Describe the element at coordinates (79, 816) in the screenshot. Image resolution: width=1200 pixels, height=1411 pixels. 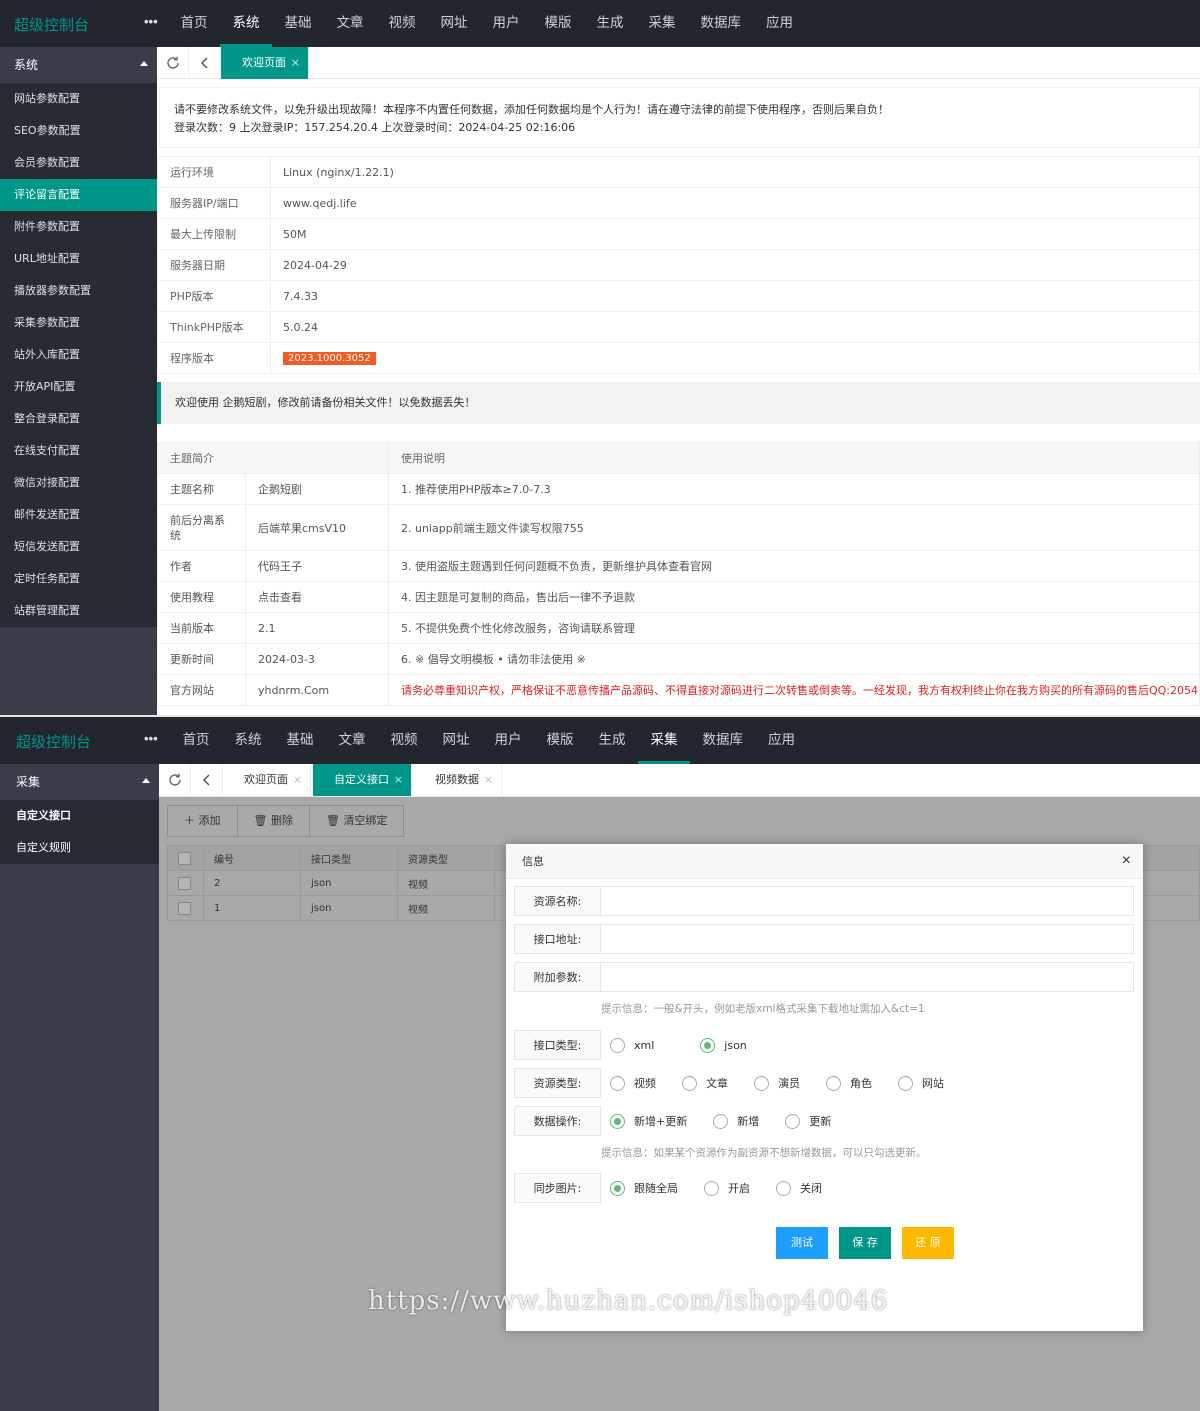
I see `sidebar-item-custom-api: 自定义接口` at that location.